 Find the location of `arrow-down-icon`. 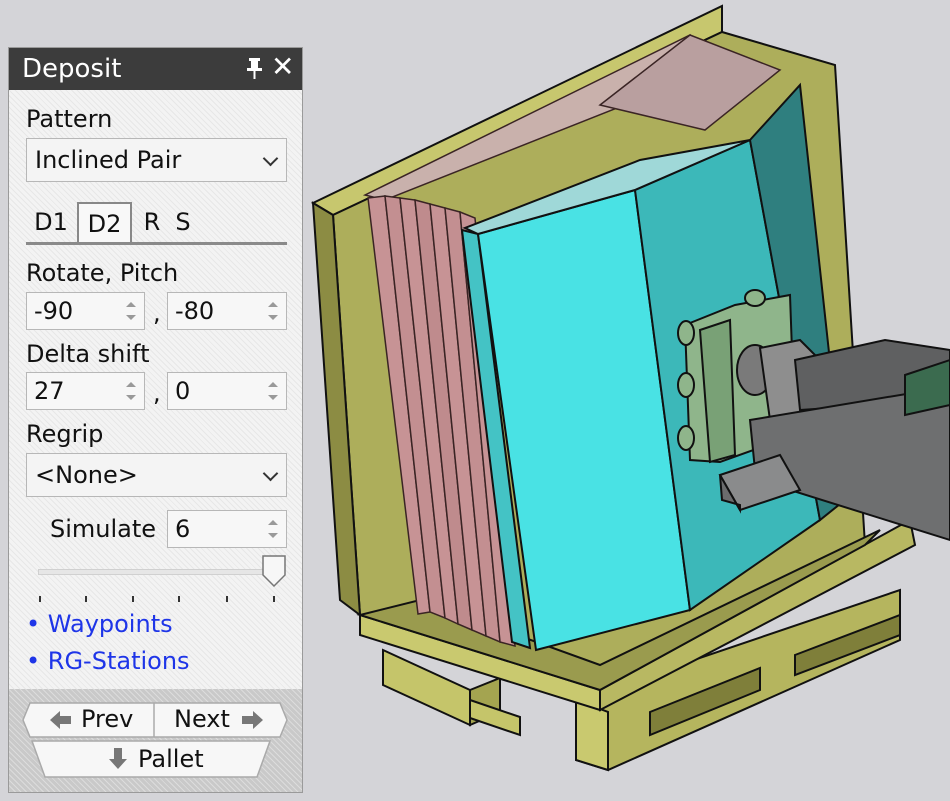

arrow-down-icon is located at coordinates (118, 758).